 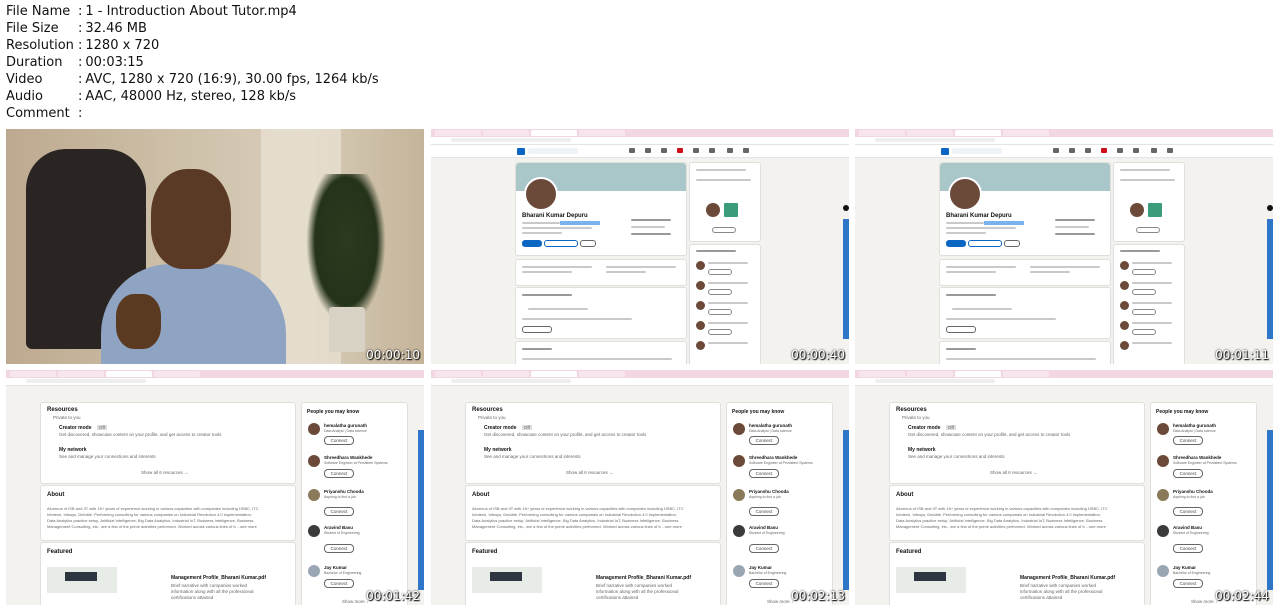 I want to click on video-thumbnail-3: Bharani Kumar Depuru 00:01:11, so click(x=1064, y=246).